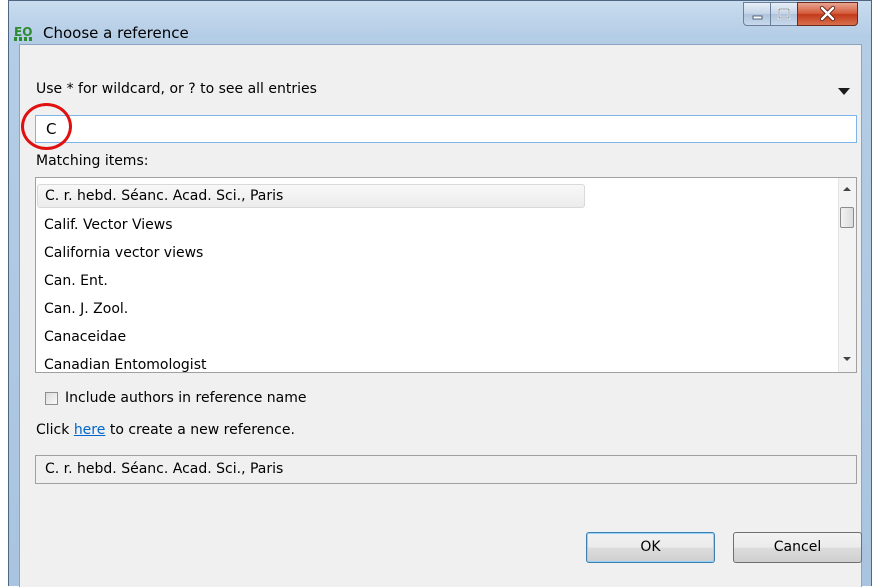 The image size is (874, 587). Describe the element at coordinates (46, 126) in the screenshot. I see `highlight-annotation` at that location.